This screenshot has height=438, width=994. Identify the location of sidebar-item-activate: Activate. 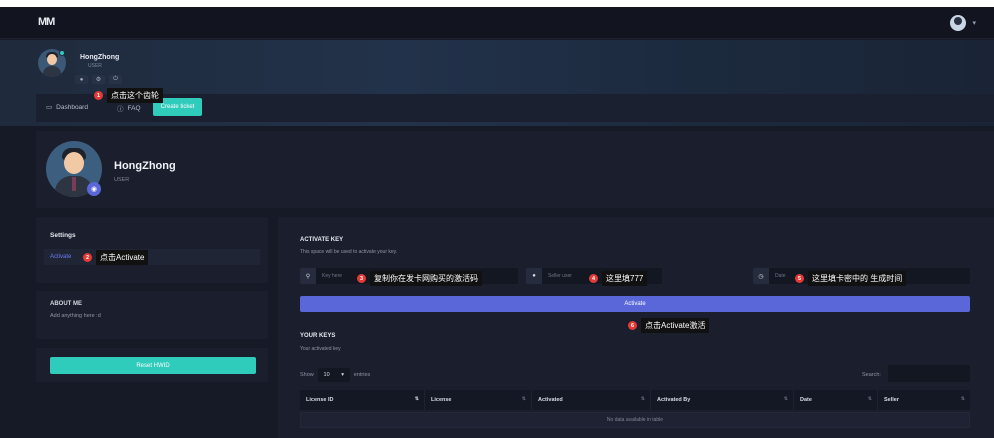
(152, 257).